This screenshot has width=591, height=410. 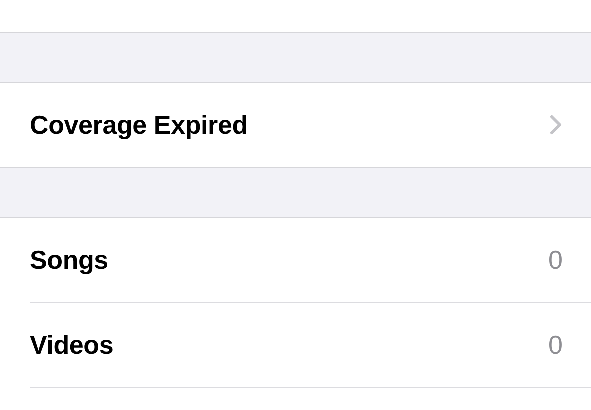 I want to click on row-label: Videos, so click(x=72, y=345).